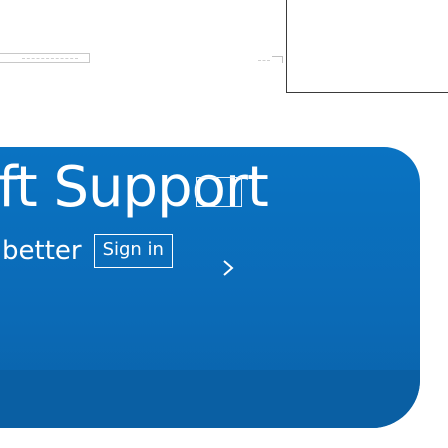 The image size is (448, 448). I want to click on faint-field-edge, so click(45, 58).